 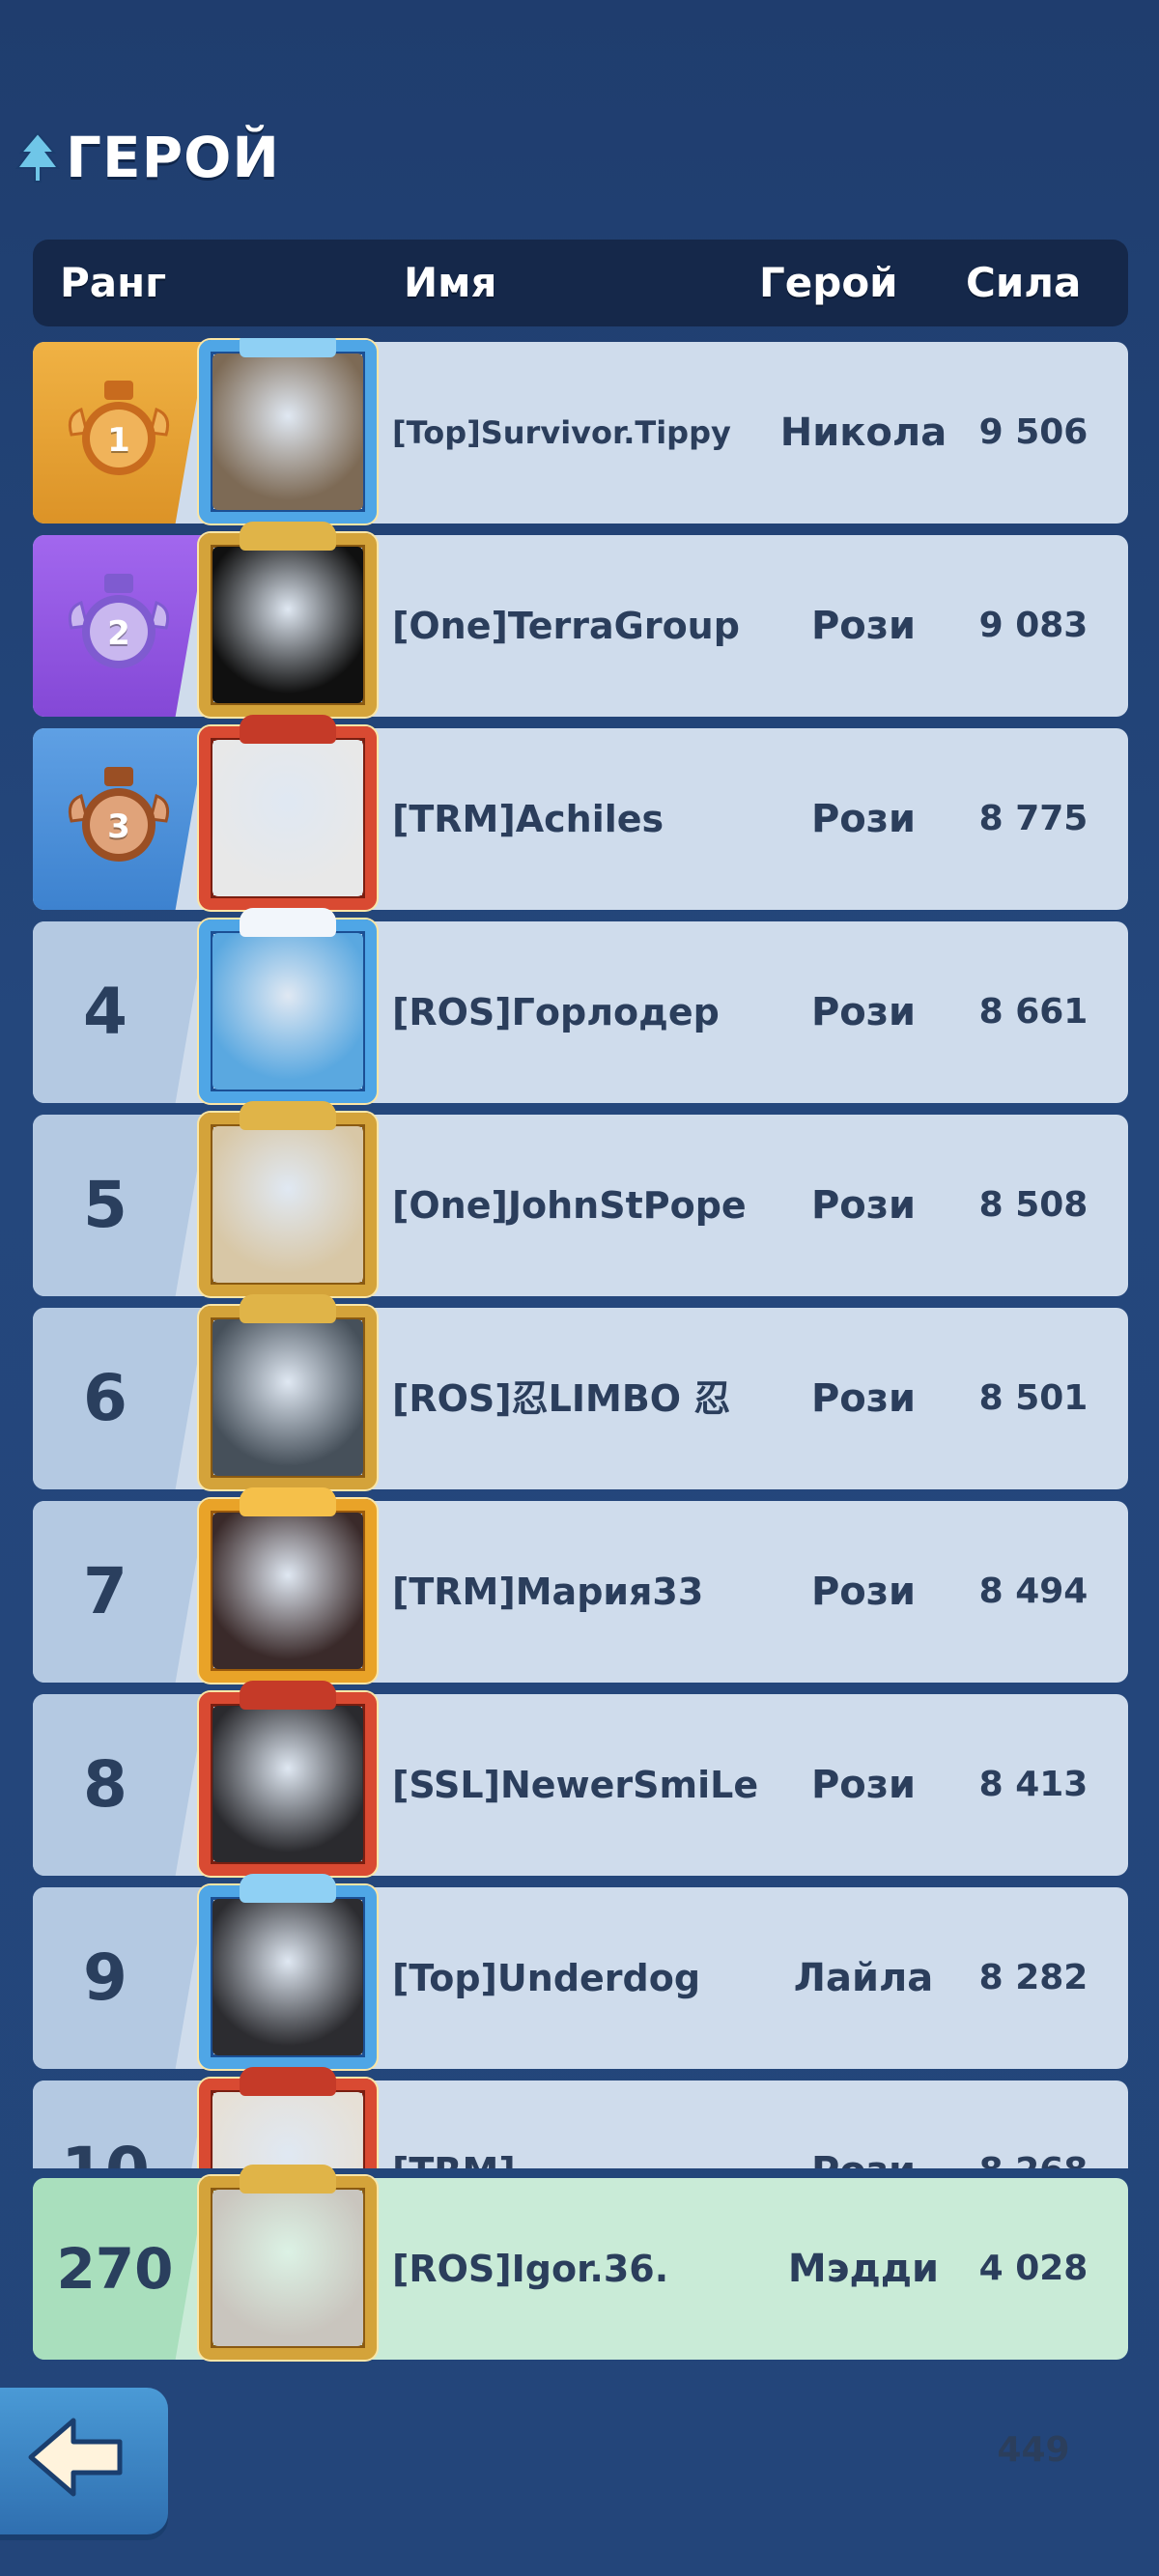 What do you see at coordinates (118, 633) in the screenshot?
I see `rank-number: 2` at bounding box center [118, 633].